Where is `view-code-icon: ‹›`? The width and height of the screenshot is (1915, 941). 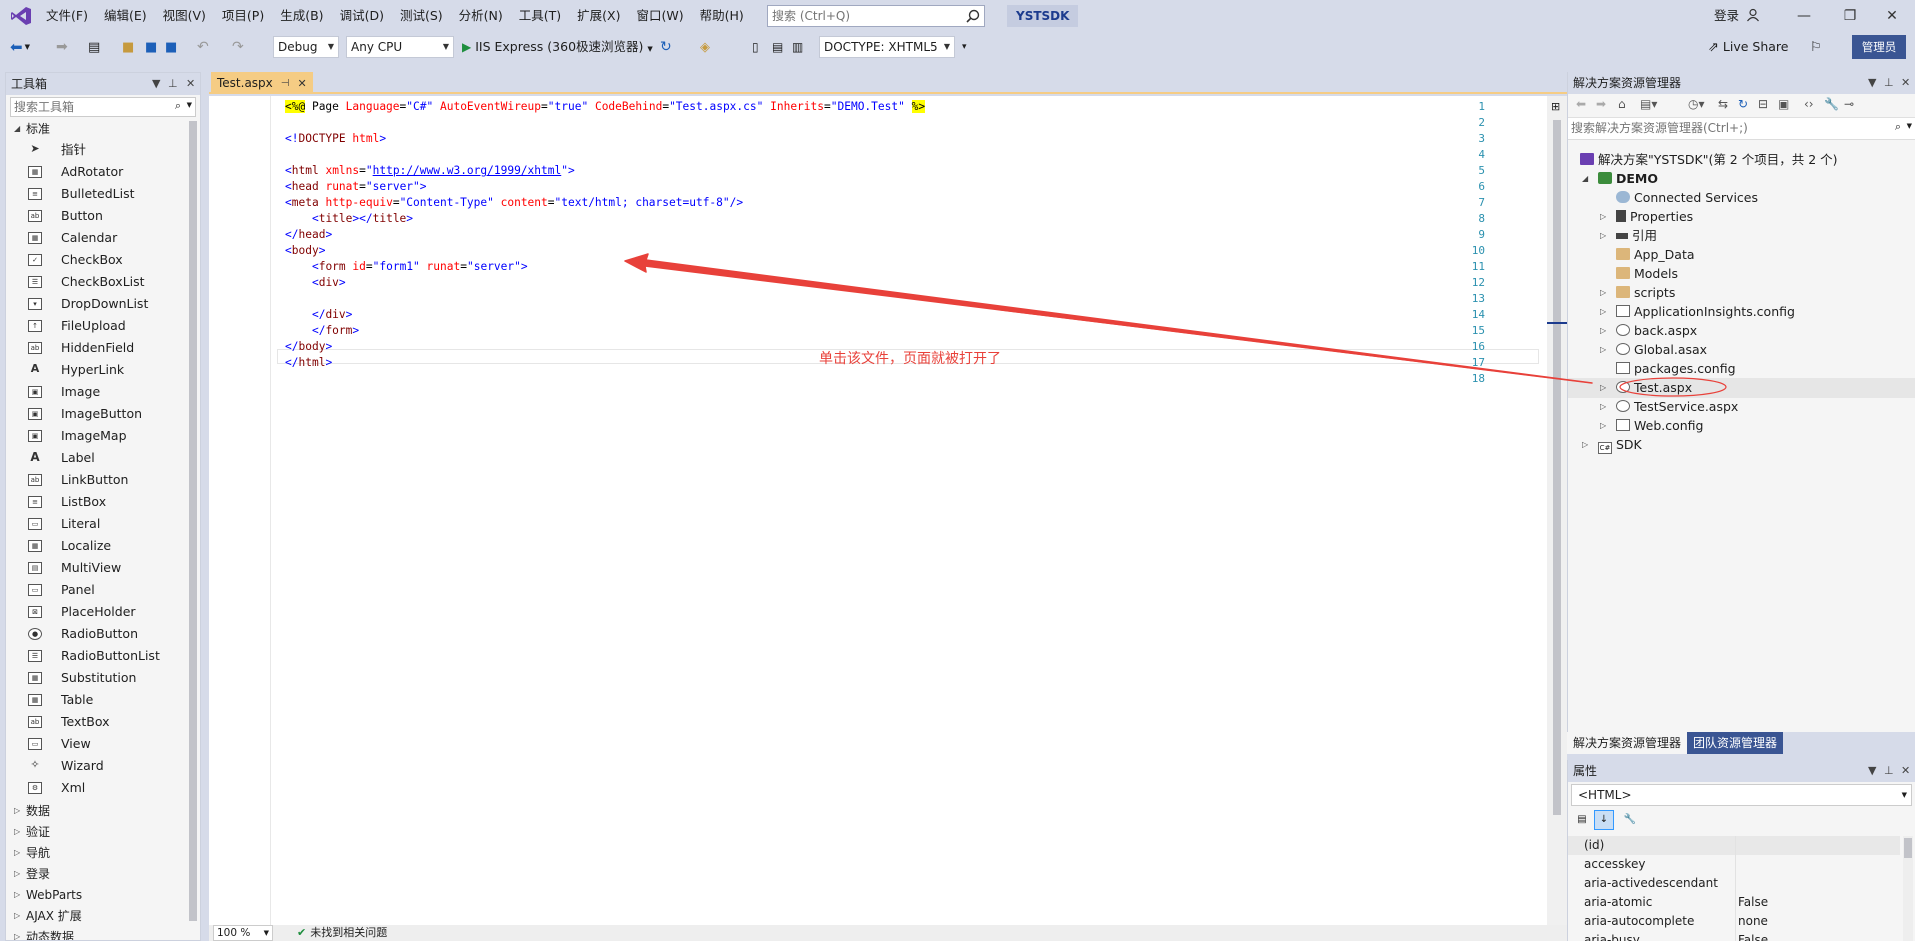
view-code-icon: ‹› is located at coordinates (1809, 104).